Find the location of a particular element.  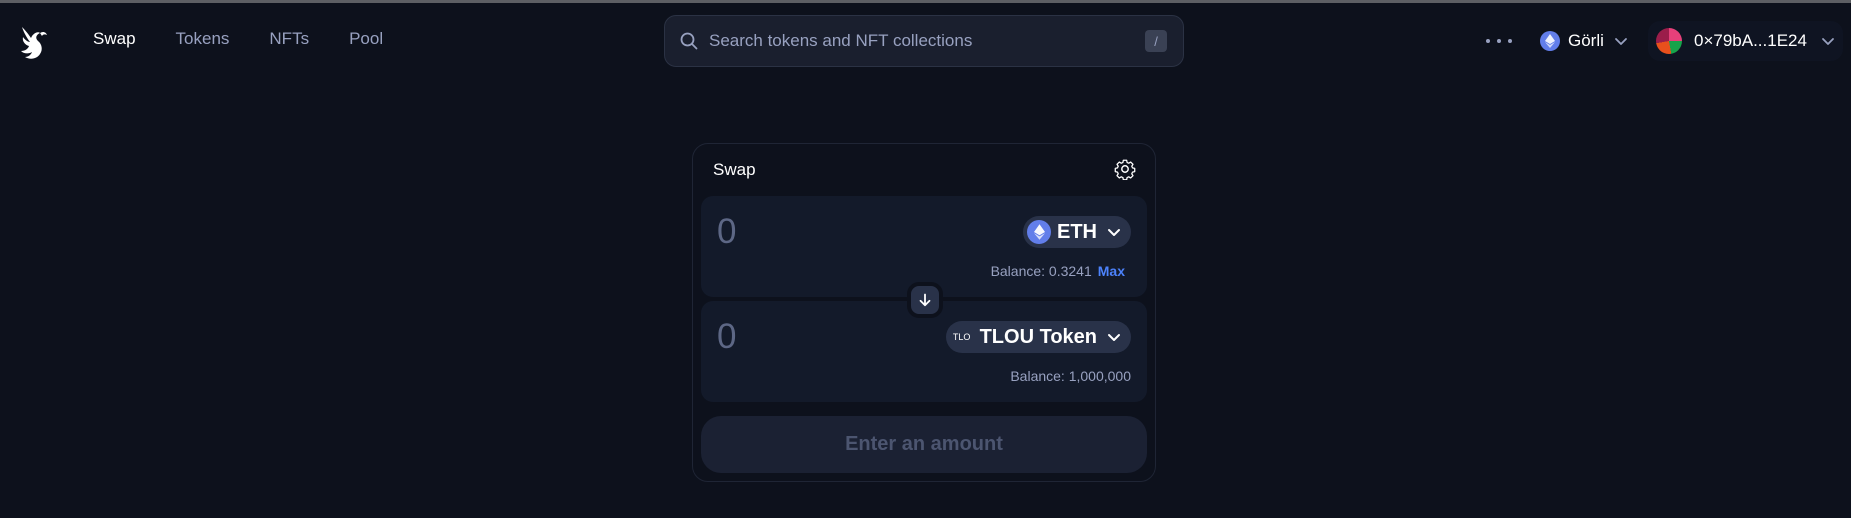

account-button: 0×79bA...1E24 is located at coordinates (1745, 41).